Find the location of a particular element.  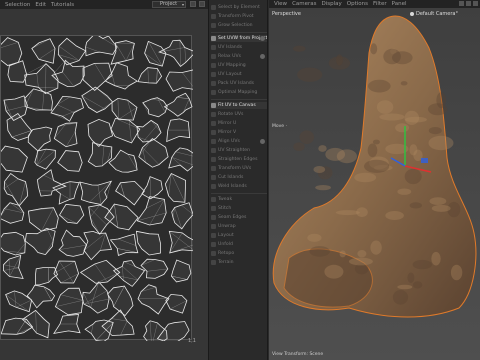

panel-item: UV Straighten is located at coordinates (239, 150).